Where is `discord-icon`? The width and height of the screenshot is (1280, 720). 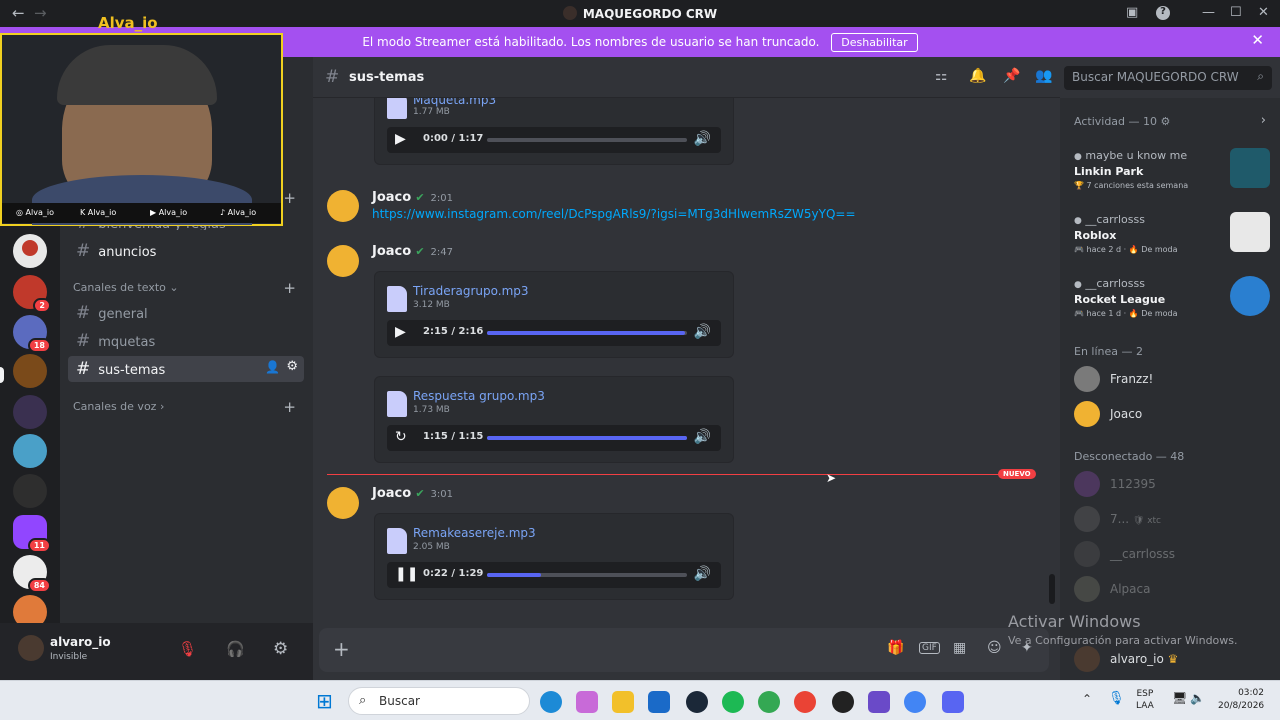 discord-icon is located at coordinates (953, 702).